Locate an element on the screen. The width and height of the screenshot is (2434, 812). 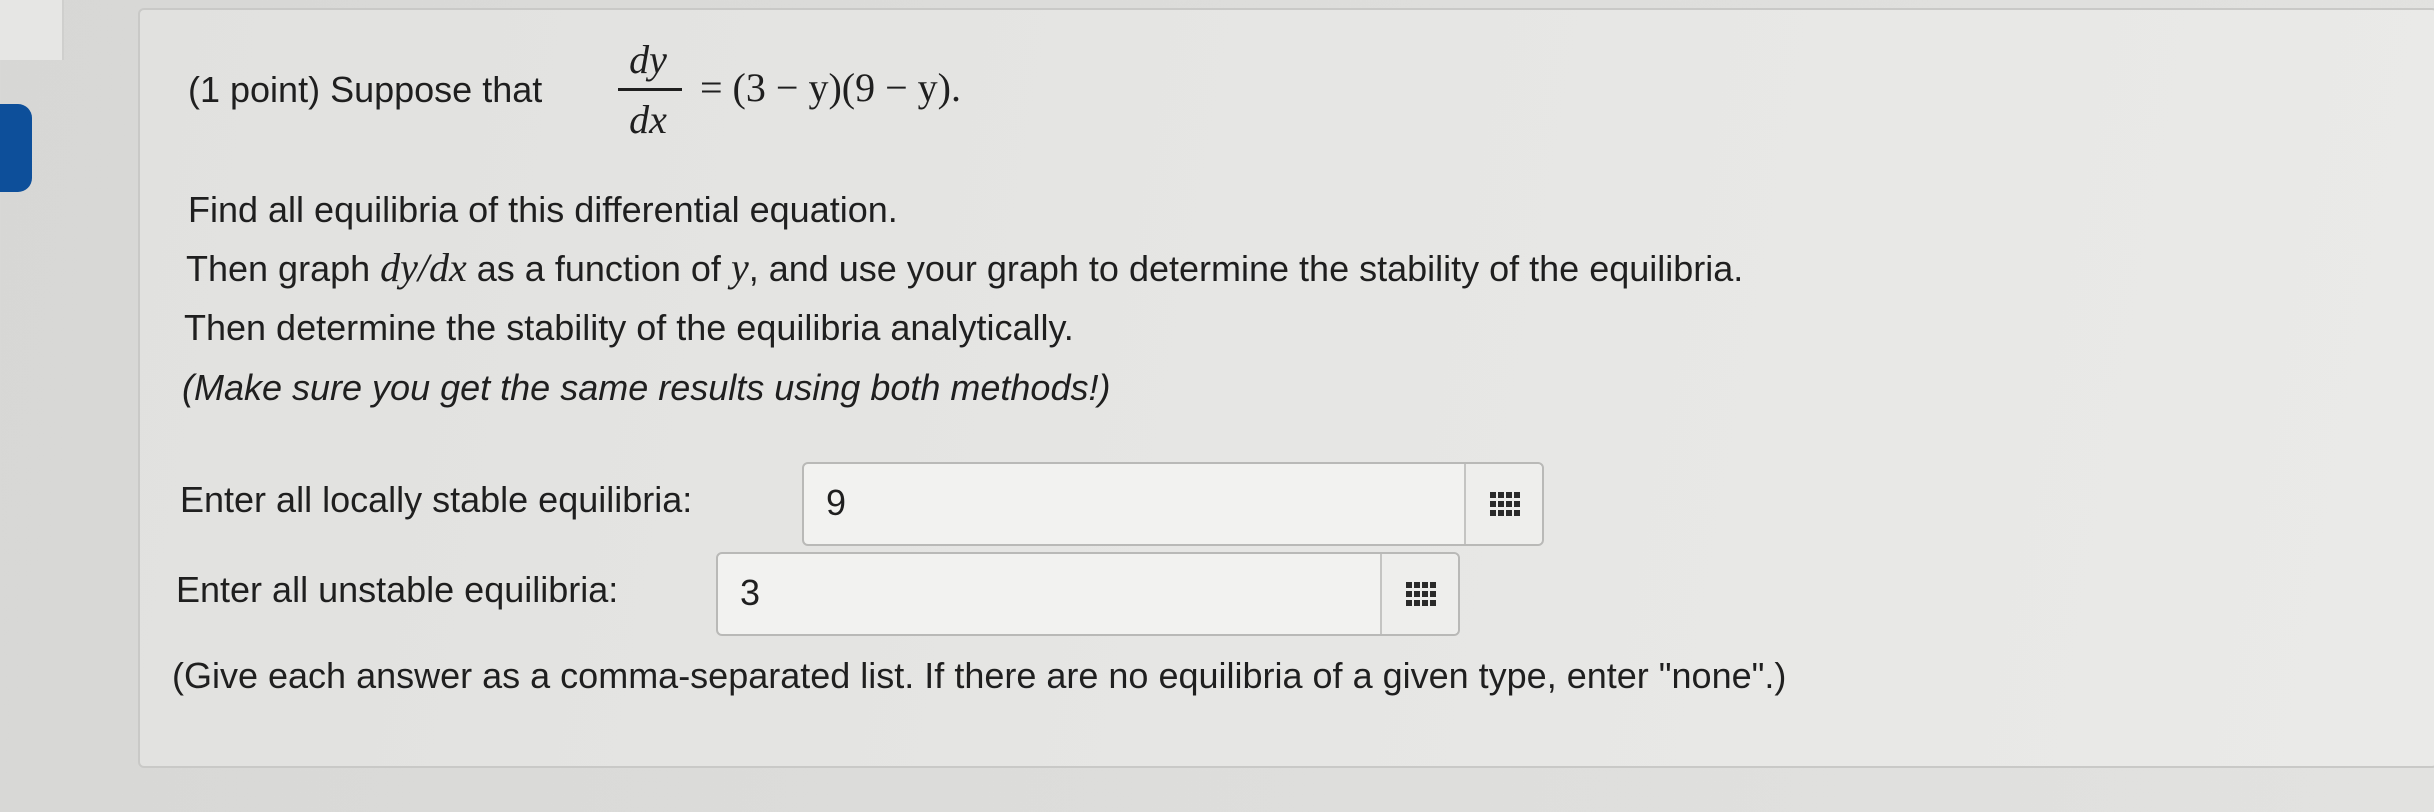
line2-var: y is located at coordinates (739, 267).